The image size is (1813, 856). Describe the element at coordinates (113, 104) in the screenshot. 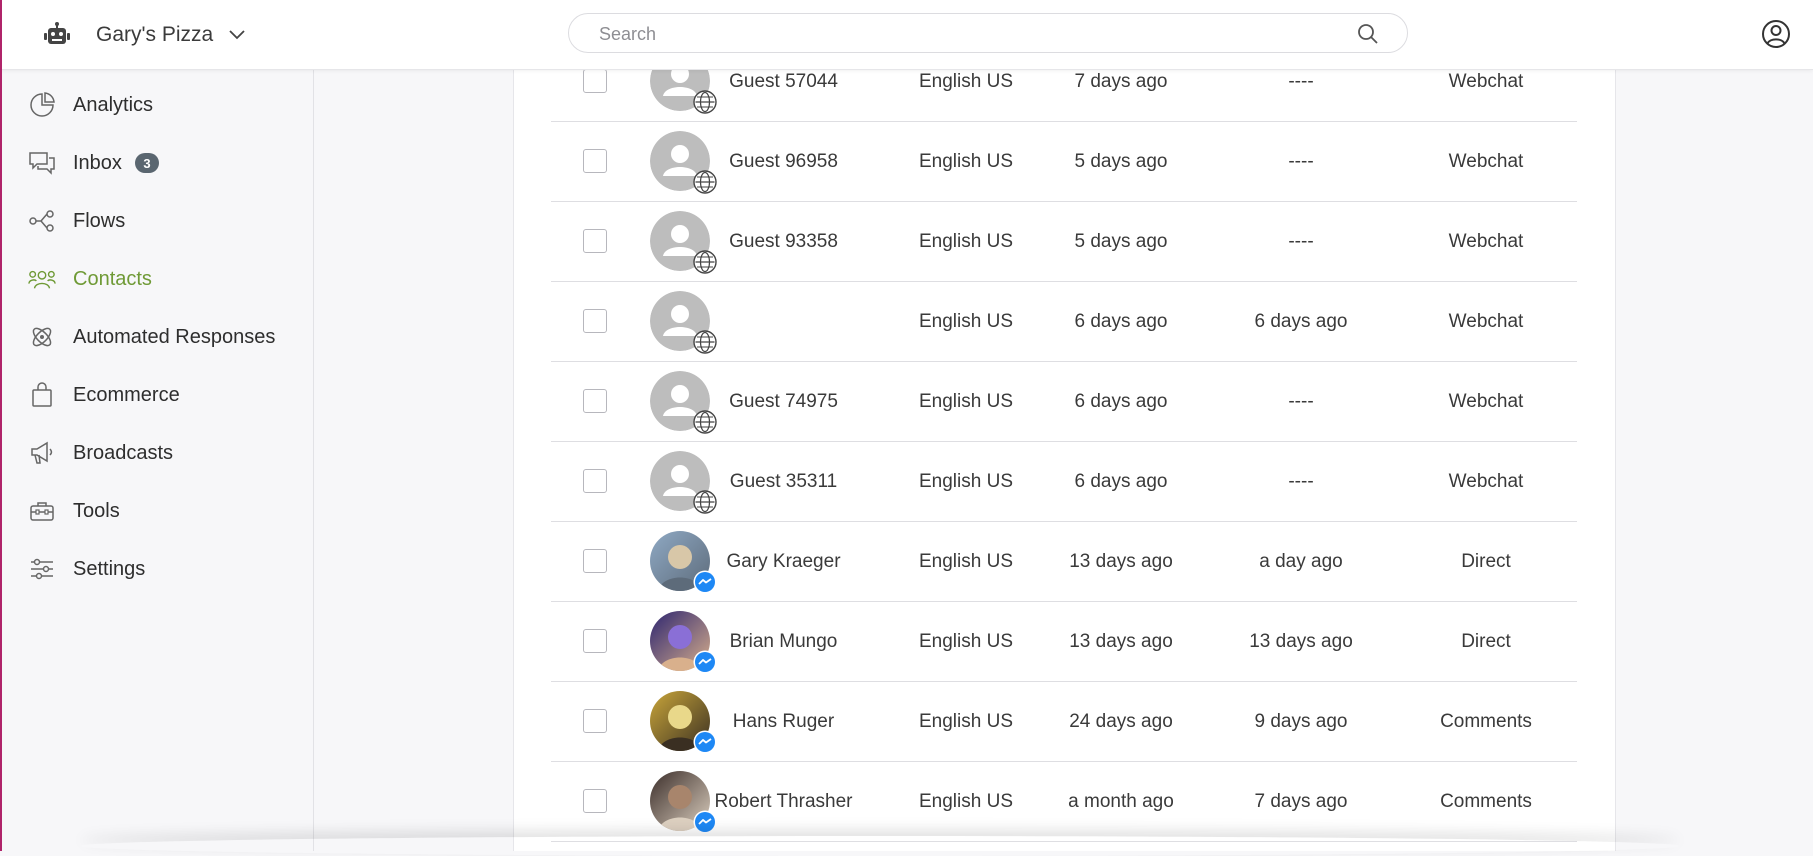

I see `sidebar-item-label: Analytics` at that location.